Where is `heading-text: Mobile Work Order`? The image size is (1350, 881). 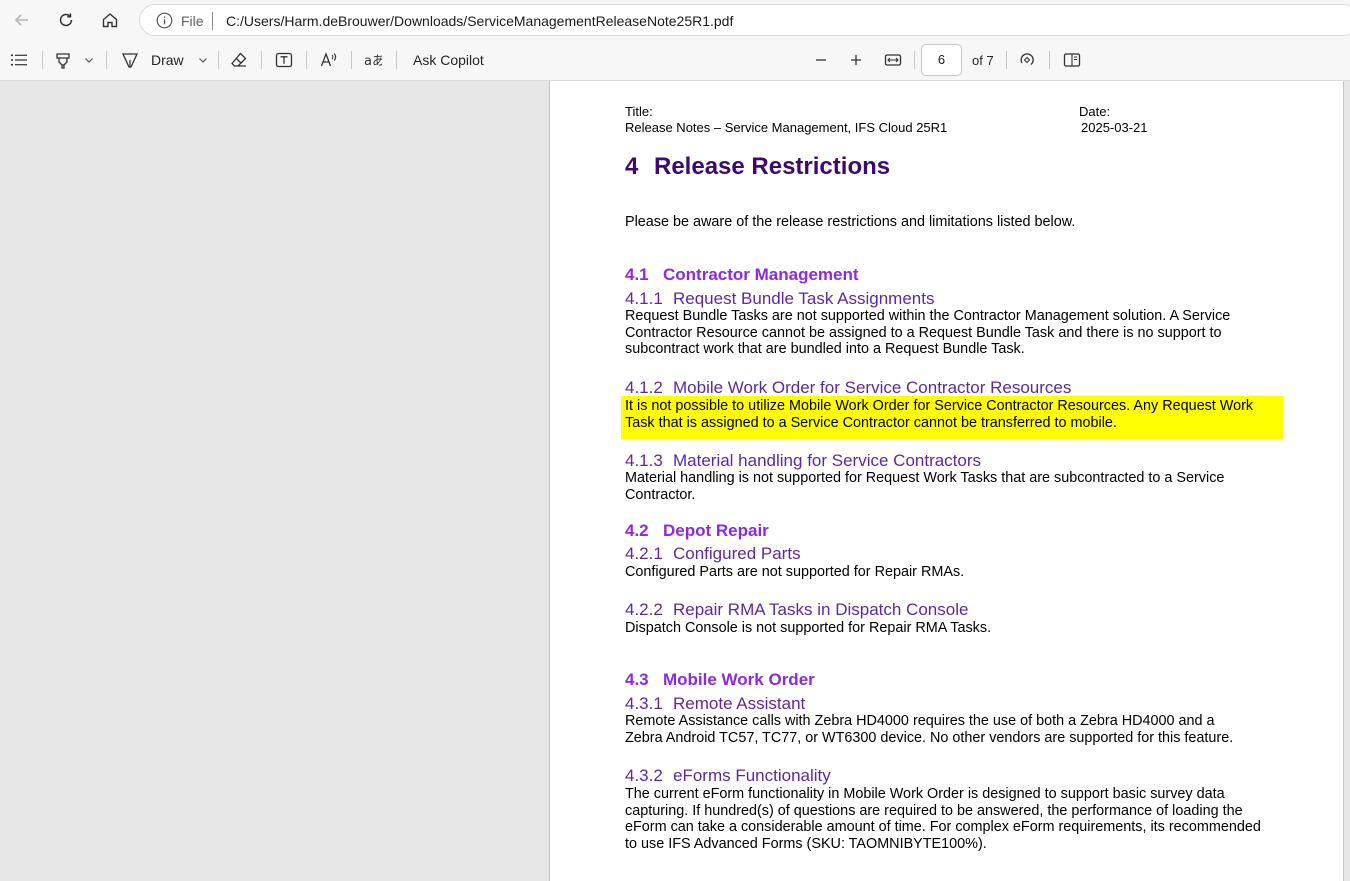
heading-text: Mobile Work Order is located at coordinates (739, 679).